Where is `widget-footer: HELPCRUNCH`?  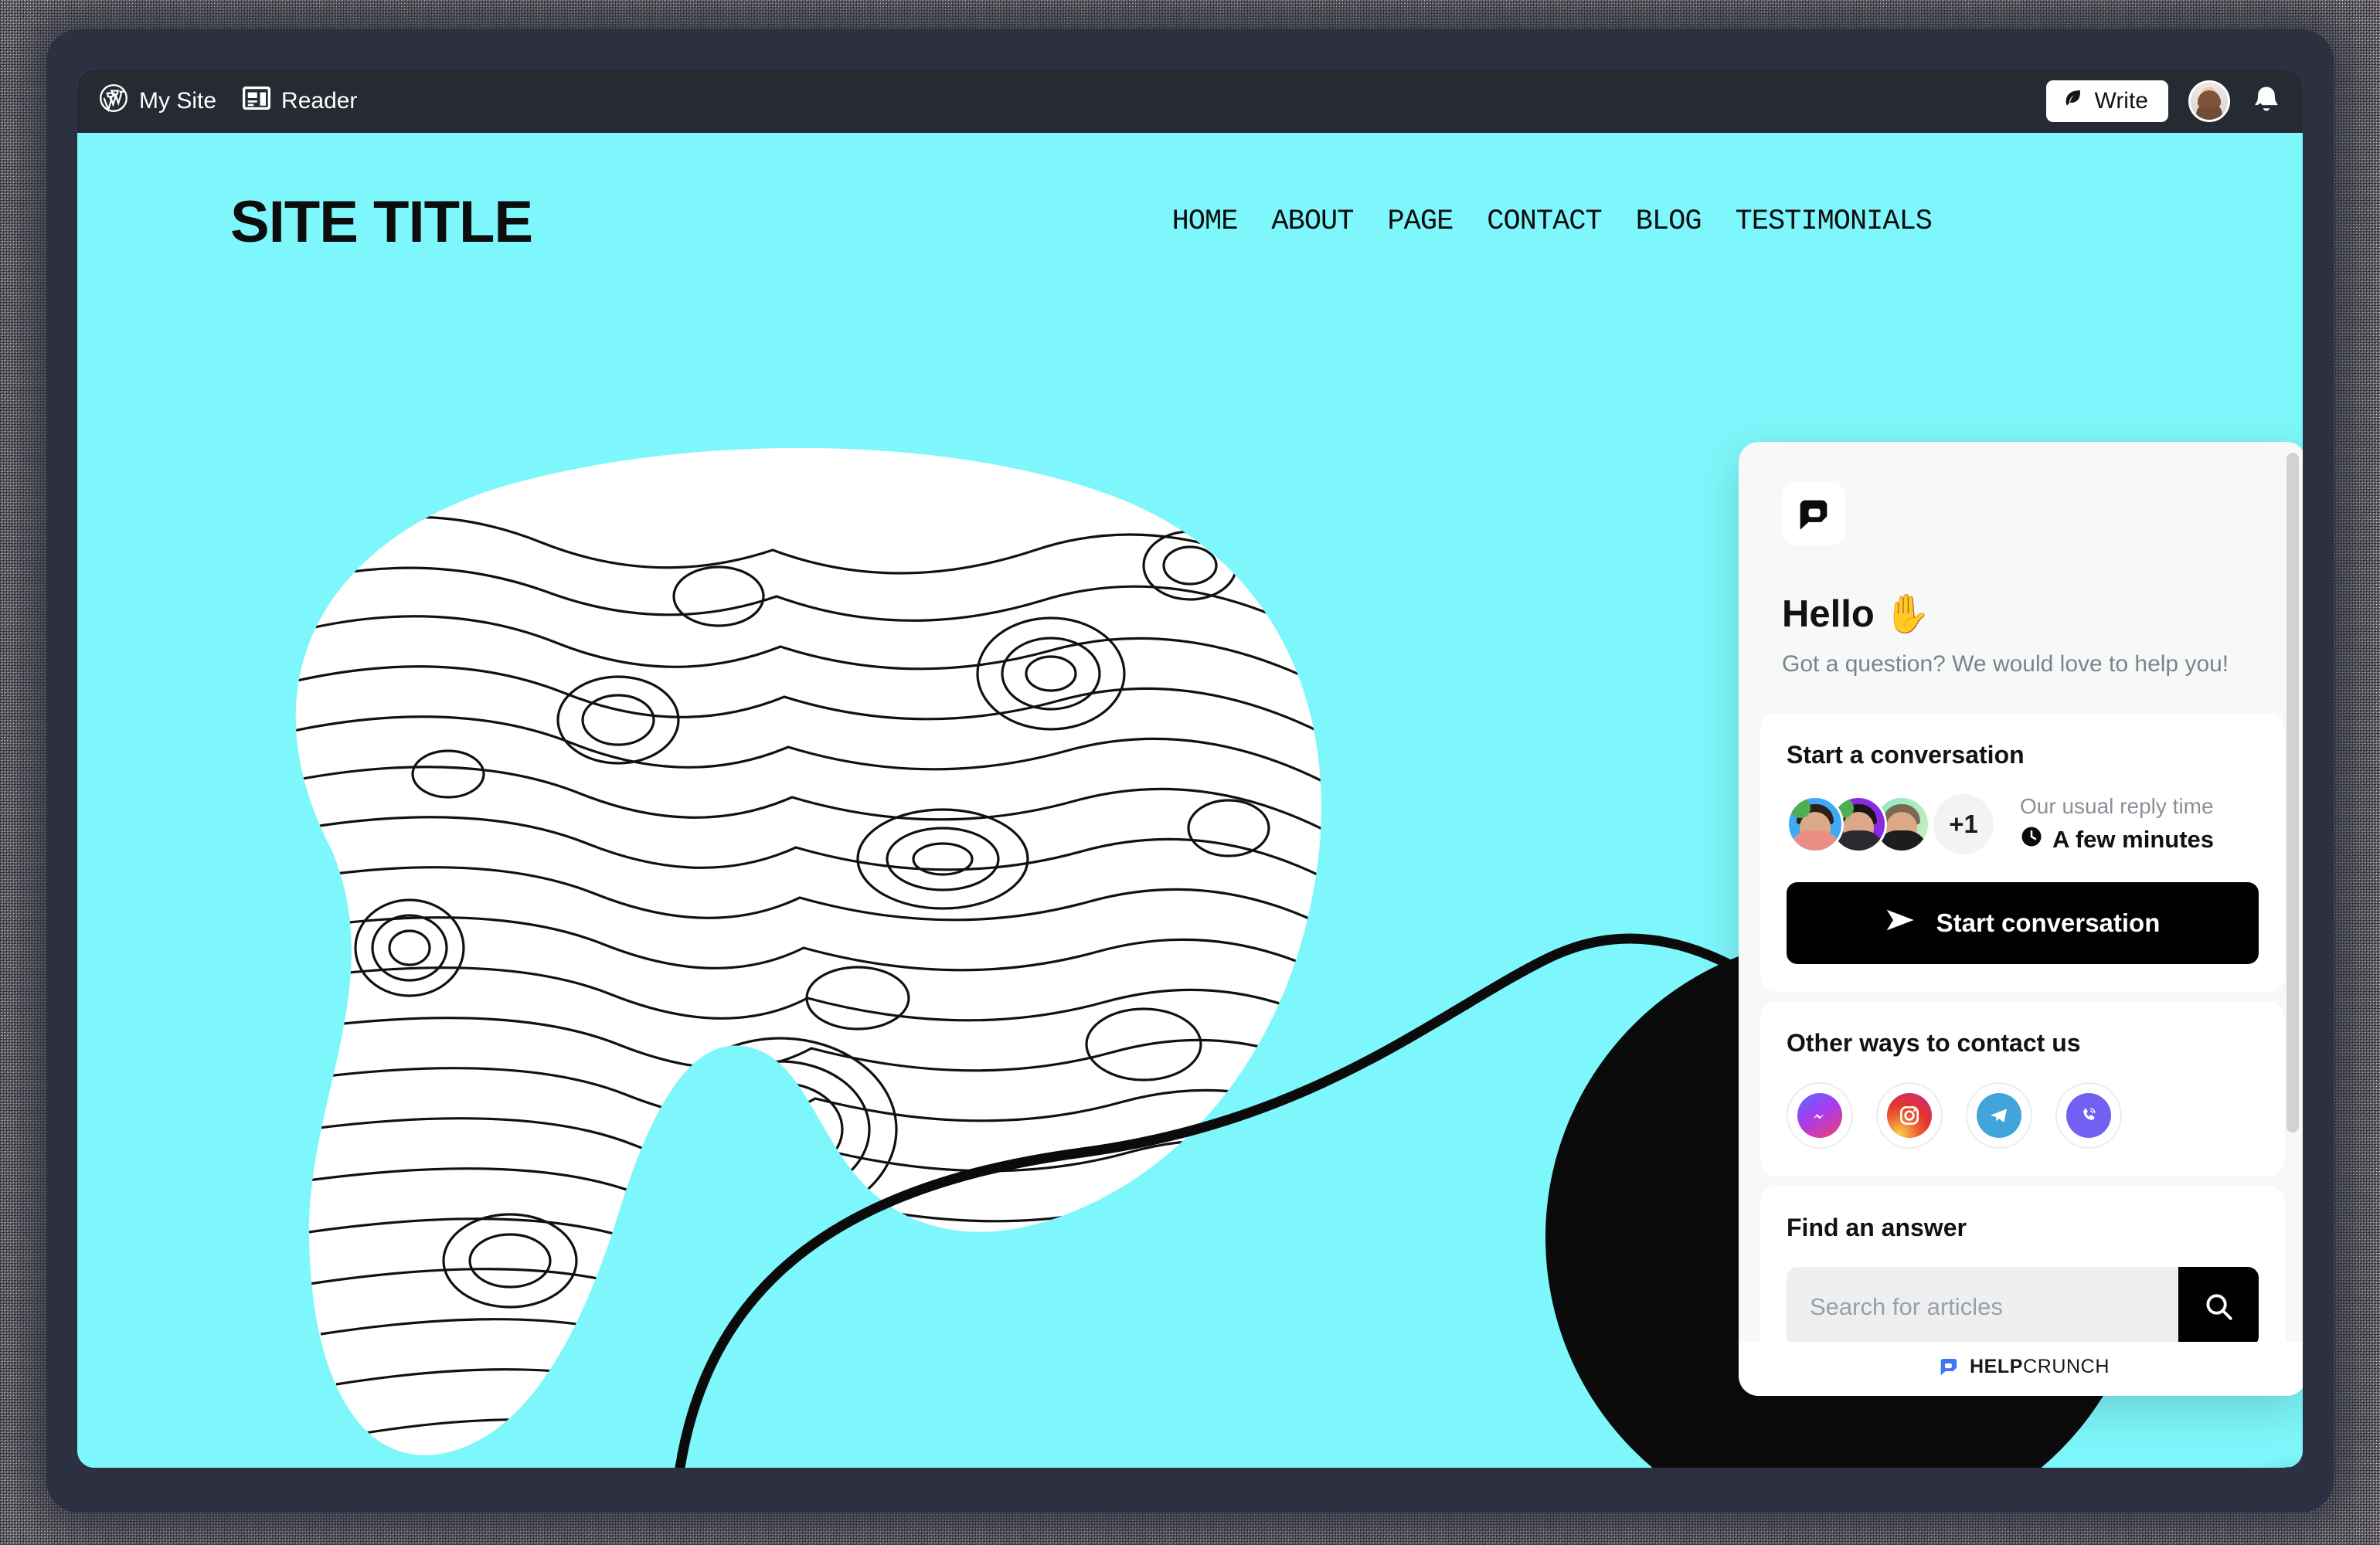
widget-footer: HELPCRUNCH is located at coordinates (2021, 1369).